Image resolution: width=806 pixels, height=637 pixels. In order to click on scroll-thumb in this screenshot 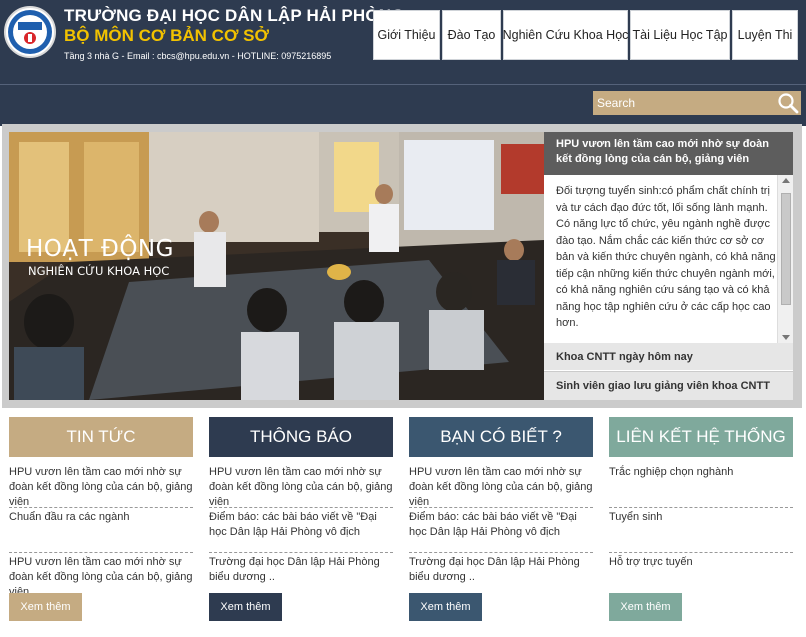, I will do `click(786, 249)`.